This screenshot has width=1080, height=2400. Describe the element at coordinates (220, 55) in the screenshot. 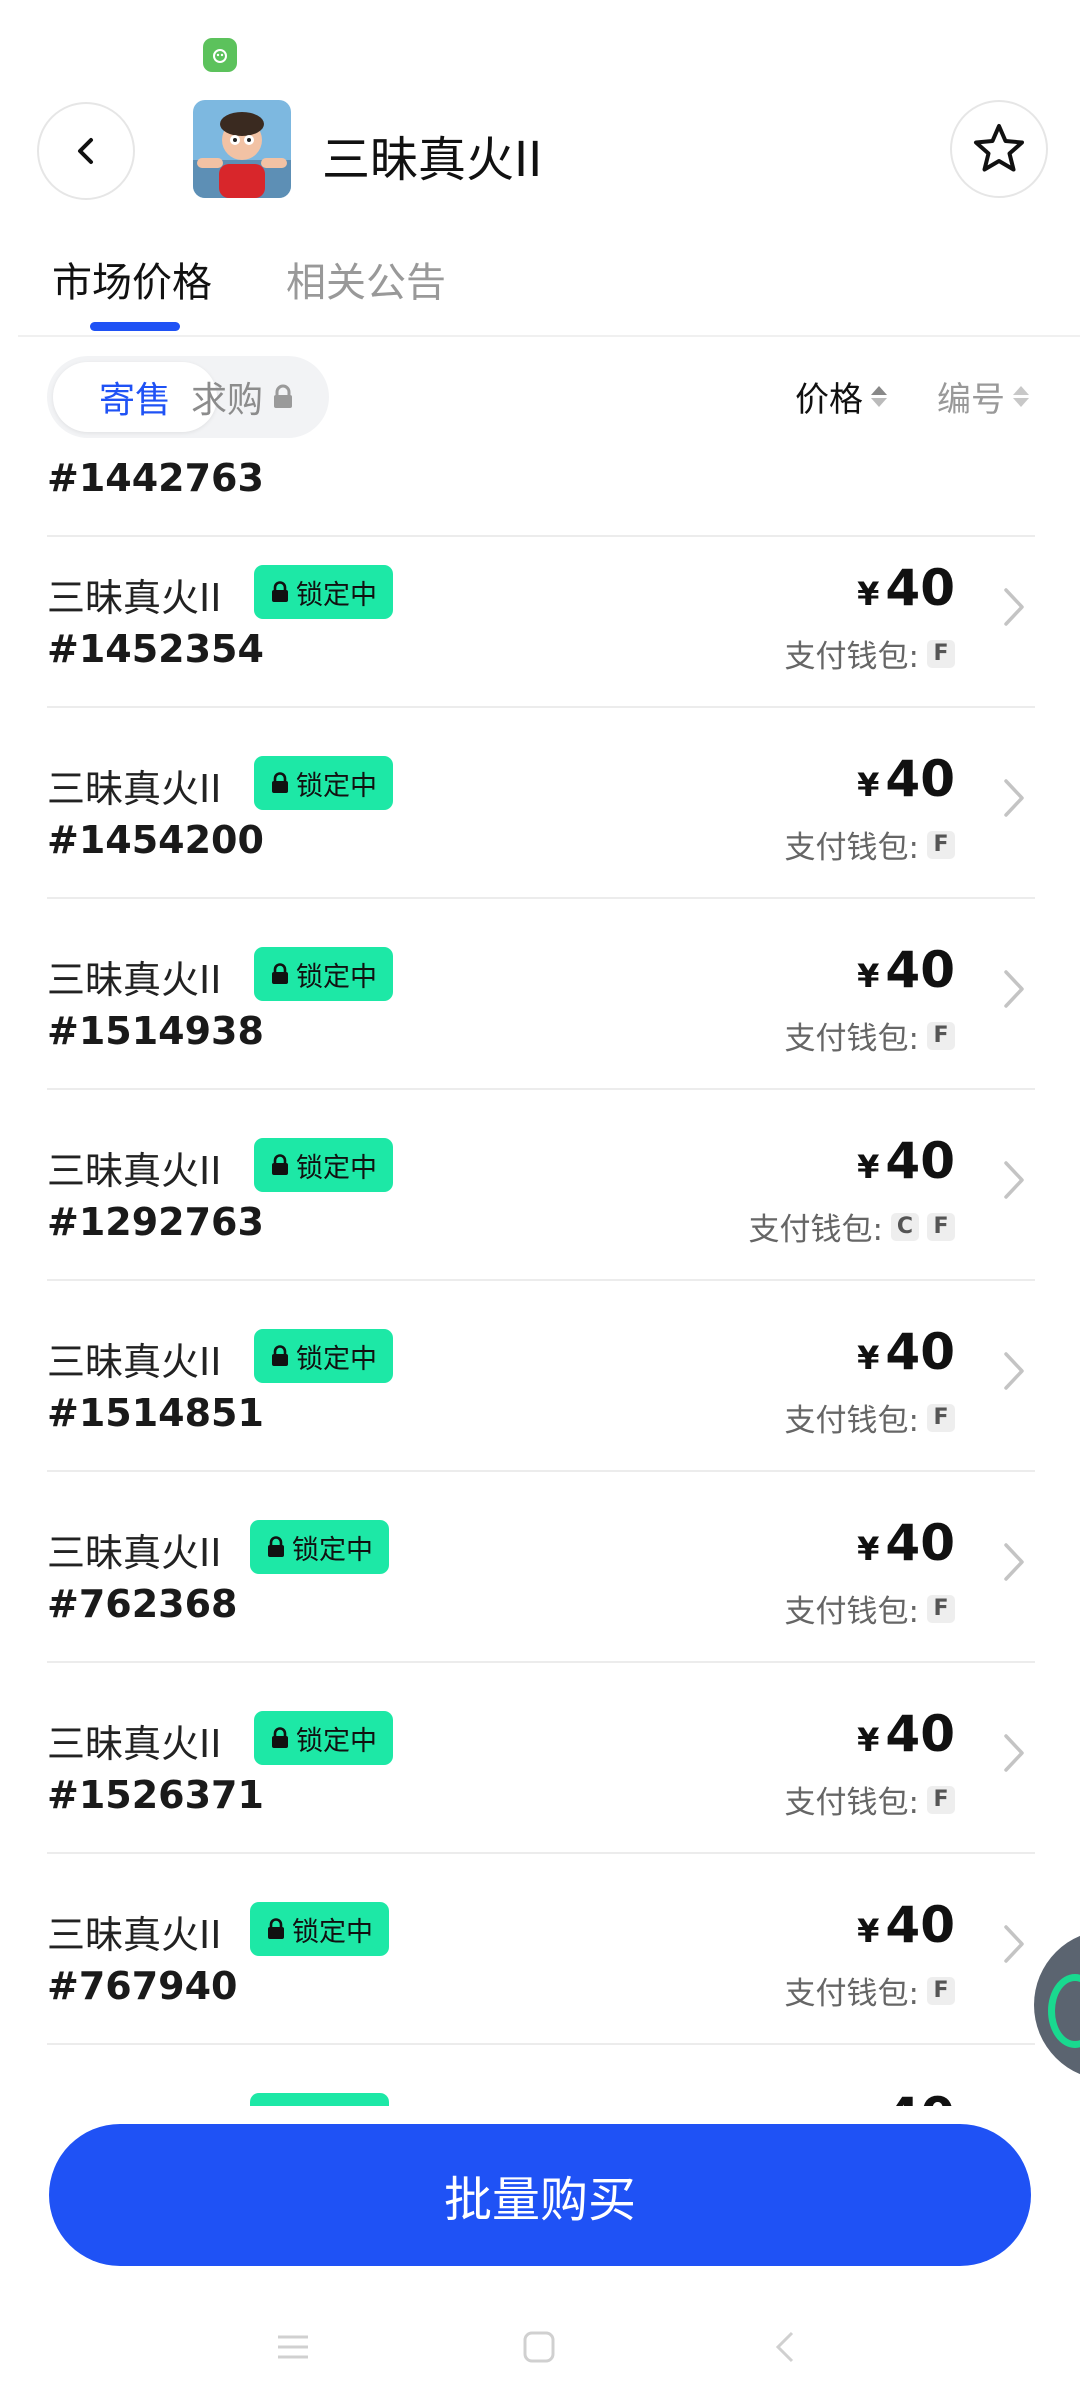

I see `notification-app-icon` at that location.